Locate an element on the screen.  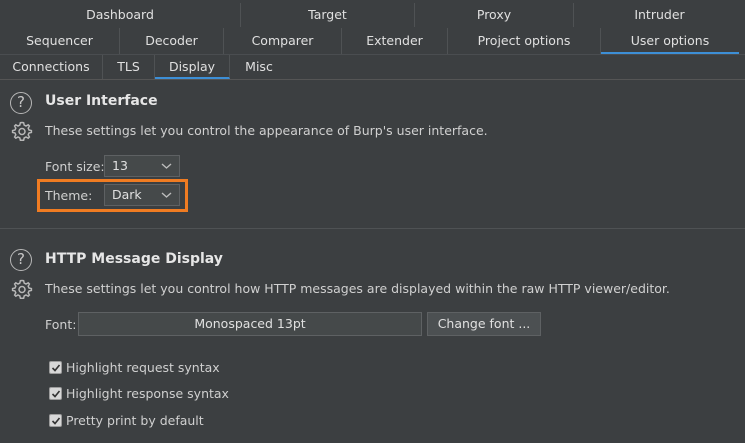
subtab-display: Display is located at coordinates (192, 67).